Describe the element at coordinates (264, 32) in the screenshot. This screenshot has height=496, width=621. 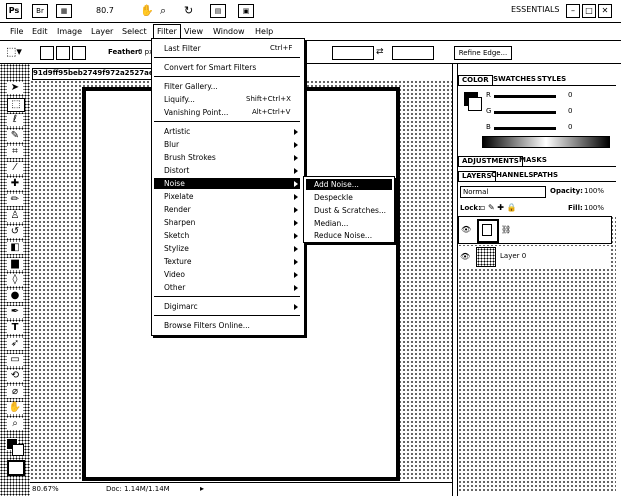
I see `menu-help: Help` at that location.